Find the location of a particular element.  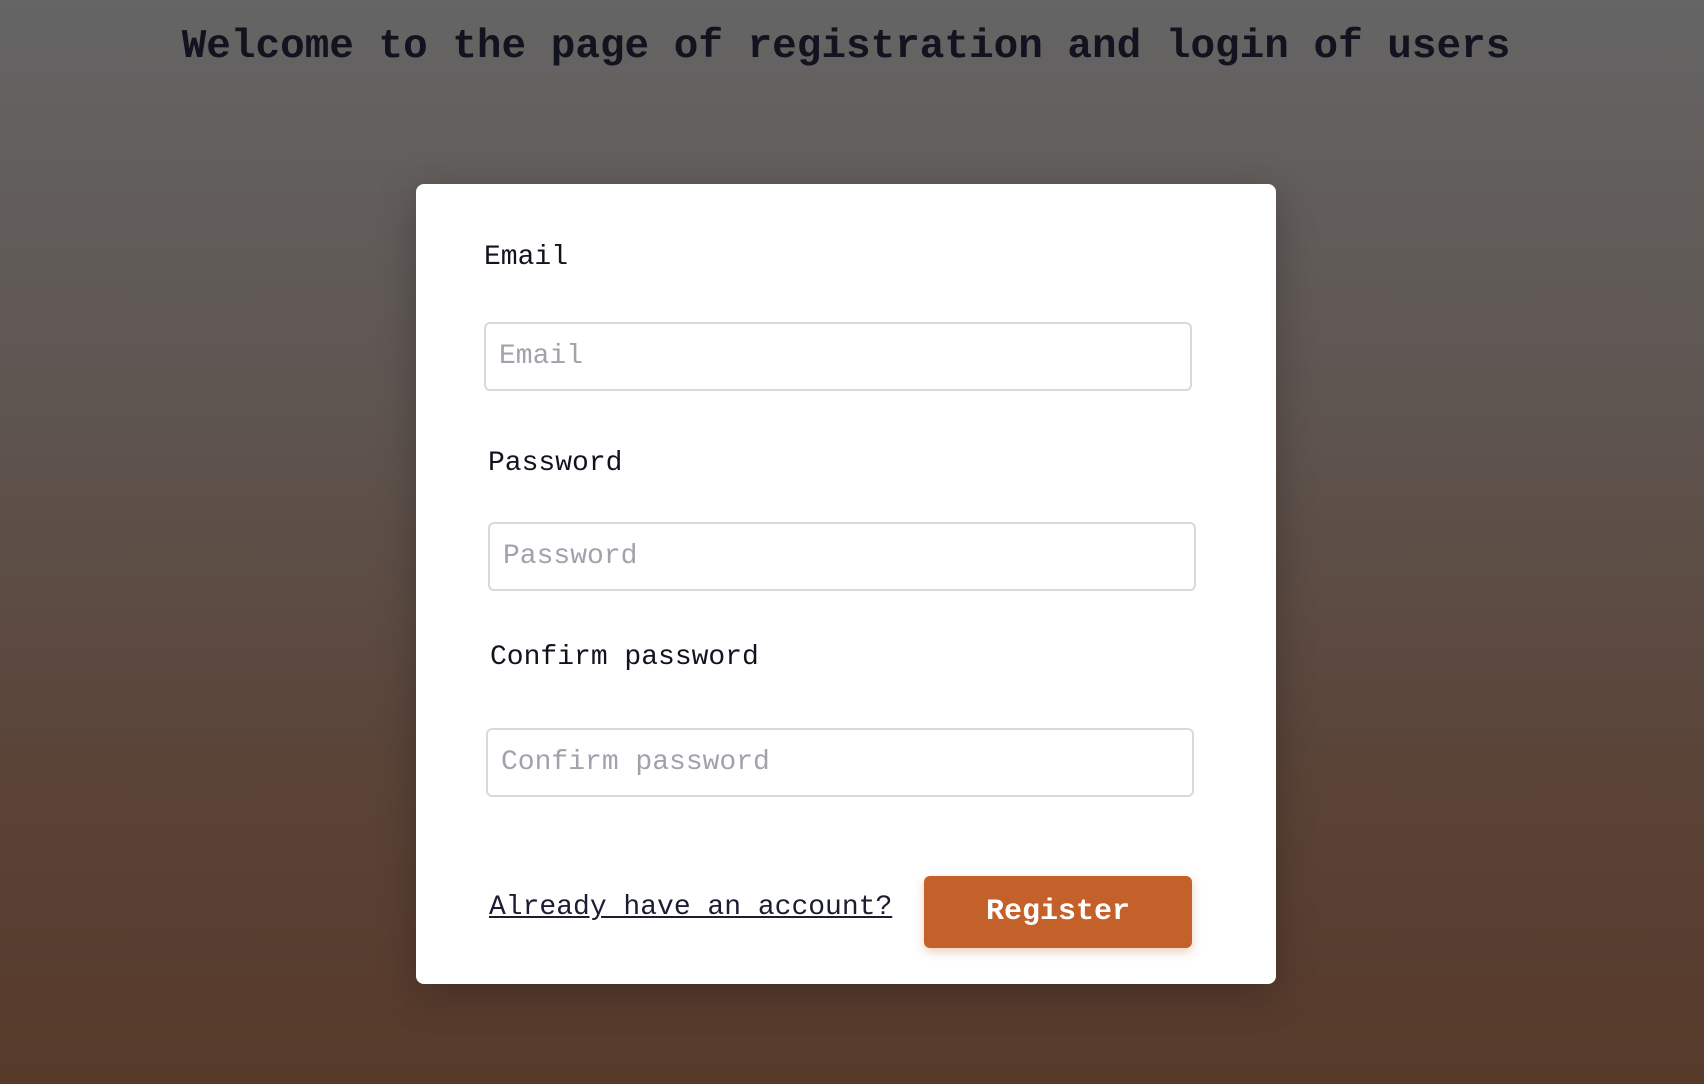

confirm-password-label: Confirm password is located at coordinates (624, 657).